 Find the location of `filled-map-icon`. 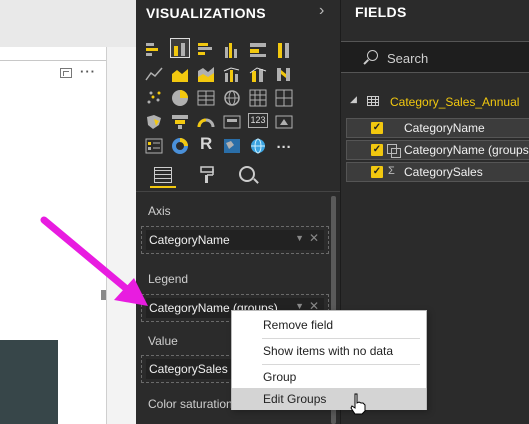

filled-map-icon is located at coordinates (154, 121).